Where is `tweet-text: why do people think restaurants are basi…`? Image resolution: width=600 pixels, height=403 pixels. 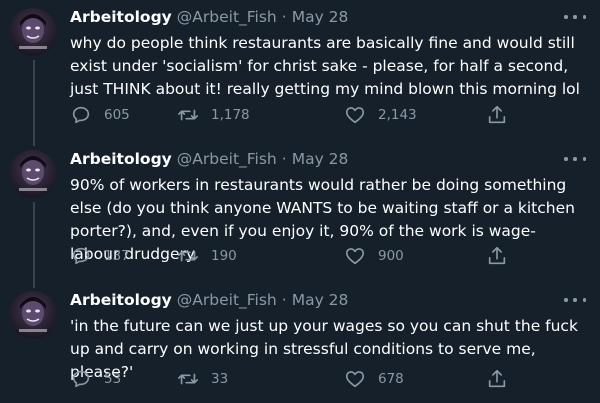
tweet-text: why do people think restaurants are basi… is located at coordinates (325, 66).